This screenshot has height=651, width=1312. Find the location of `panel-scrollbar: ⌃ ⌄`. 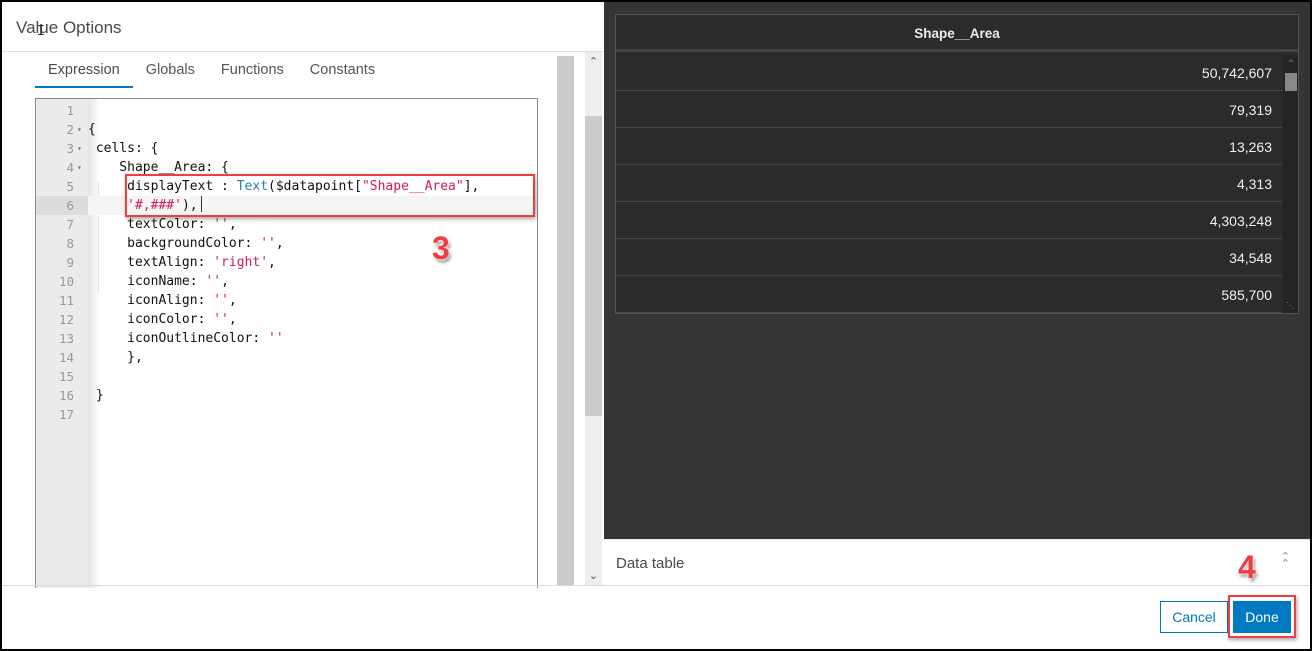

panel-scrollbar: ⌃ ⌄ is located at coordinates (593, 319).